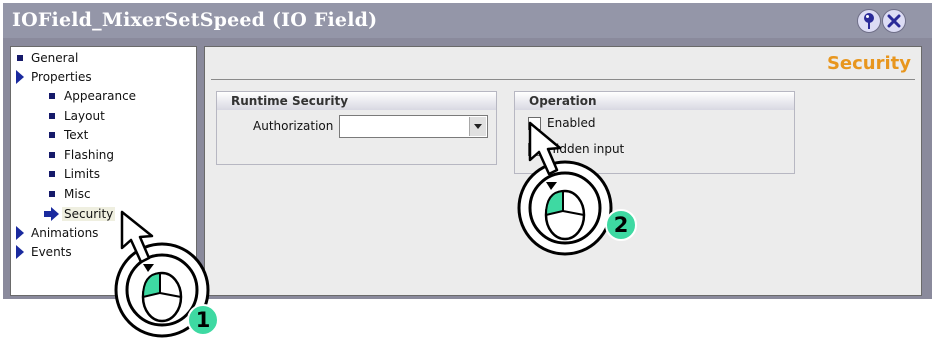 The width and height of the screenshot is (938, 350). Describe the element at coordinates (565, 208) in the screenshot. I see `mouse-left-click-icon` at that location.